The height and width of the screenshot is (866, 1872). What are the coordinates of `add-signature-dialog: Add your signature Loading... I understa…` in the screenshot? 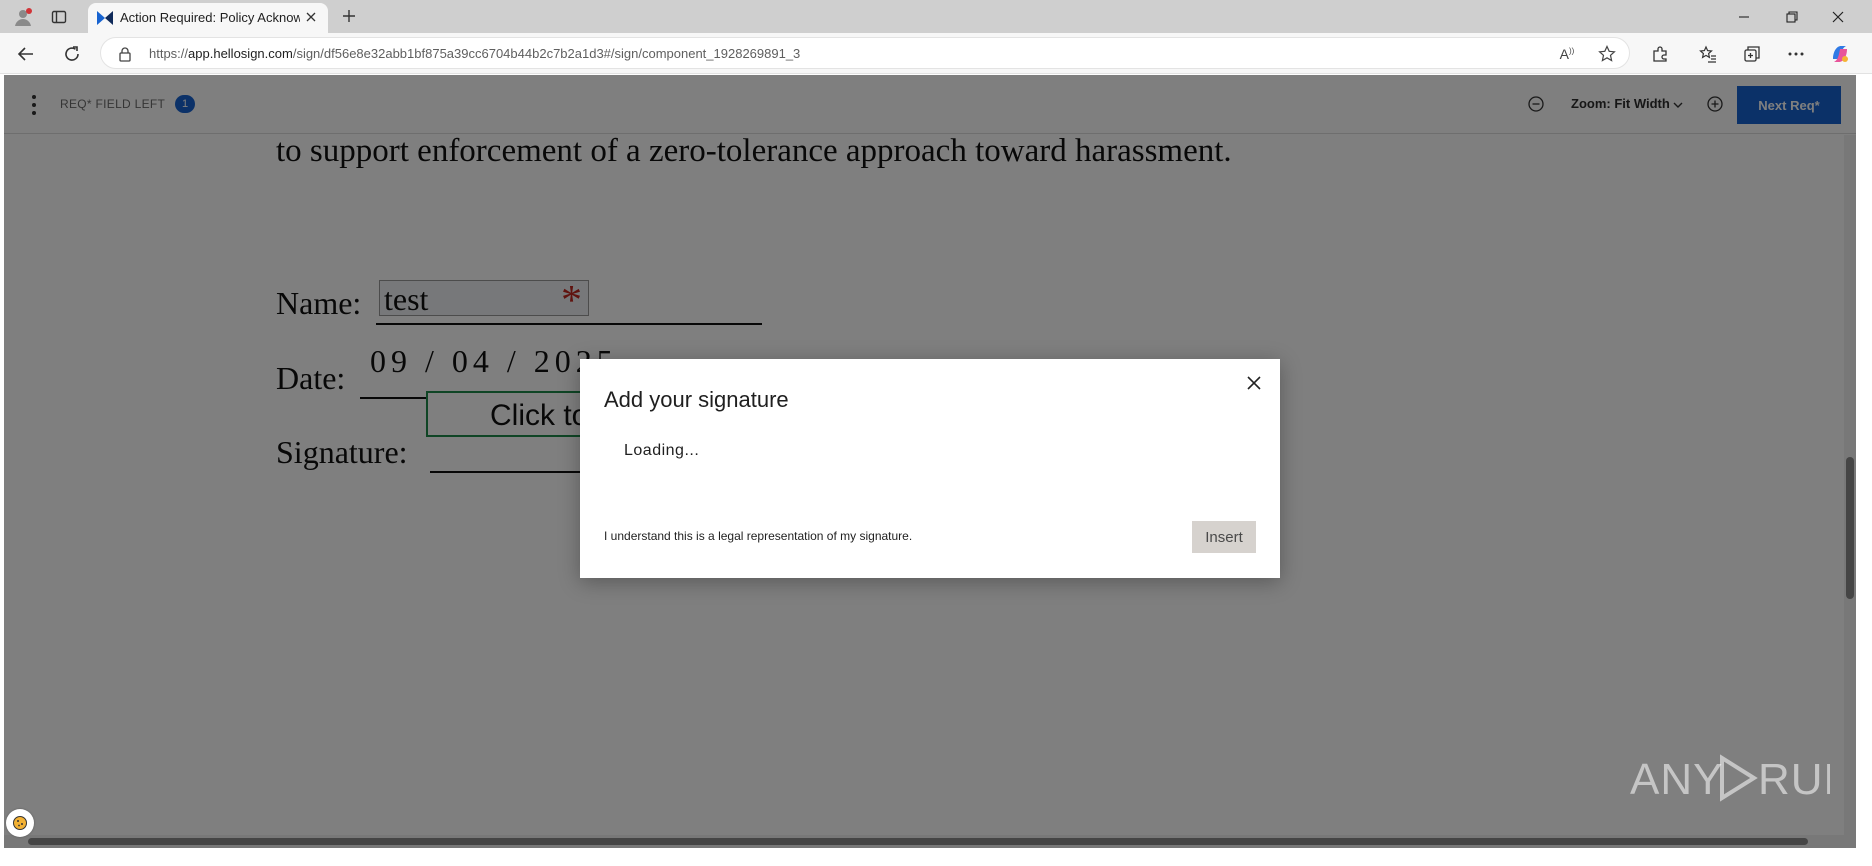 It's located at (930, 468).